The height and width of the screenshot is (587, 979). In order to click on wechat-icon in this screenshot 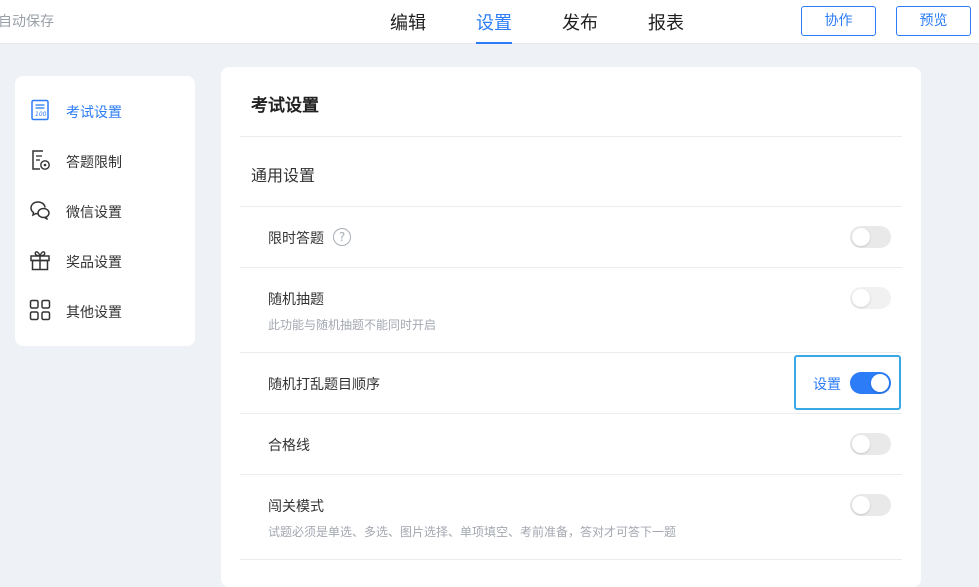, I will do `click(40, 210)`.